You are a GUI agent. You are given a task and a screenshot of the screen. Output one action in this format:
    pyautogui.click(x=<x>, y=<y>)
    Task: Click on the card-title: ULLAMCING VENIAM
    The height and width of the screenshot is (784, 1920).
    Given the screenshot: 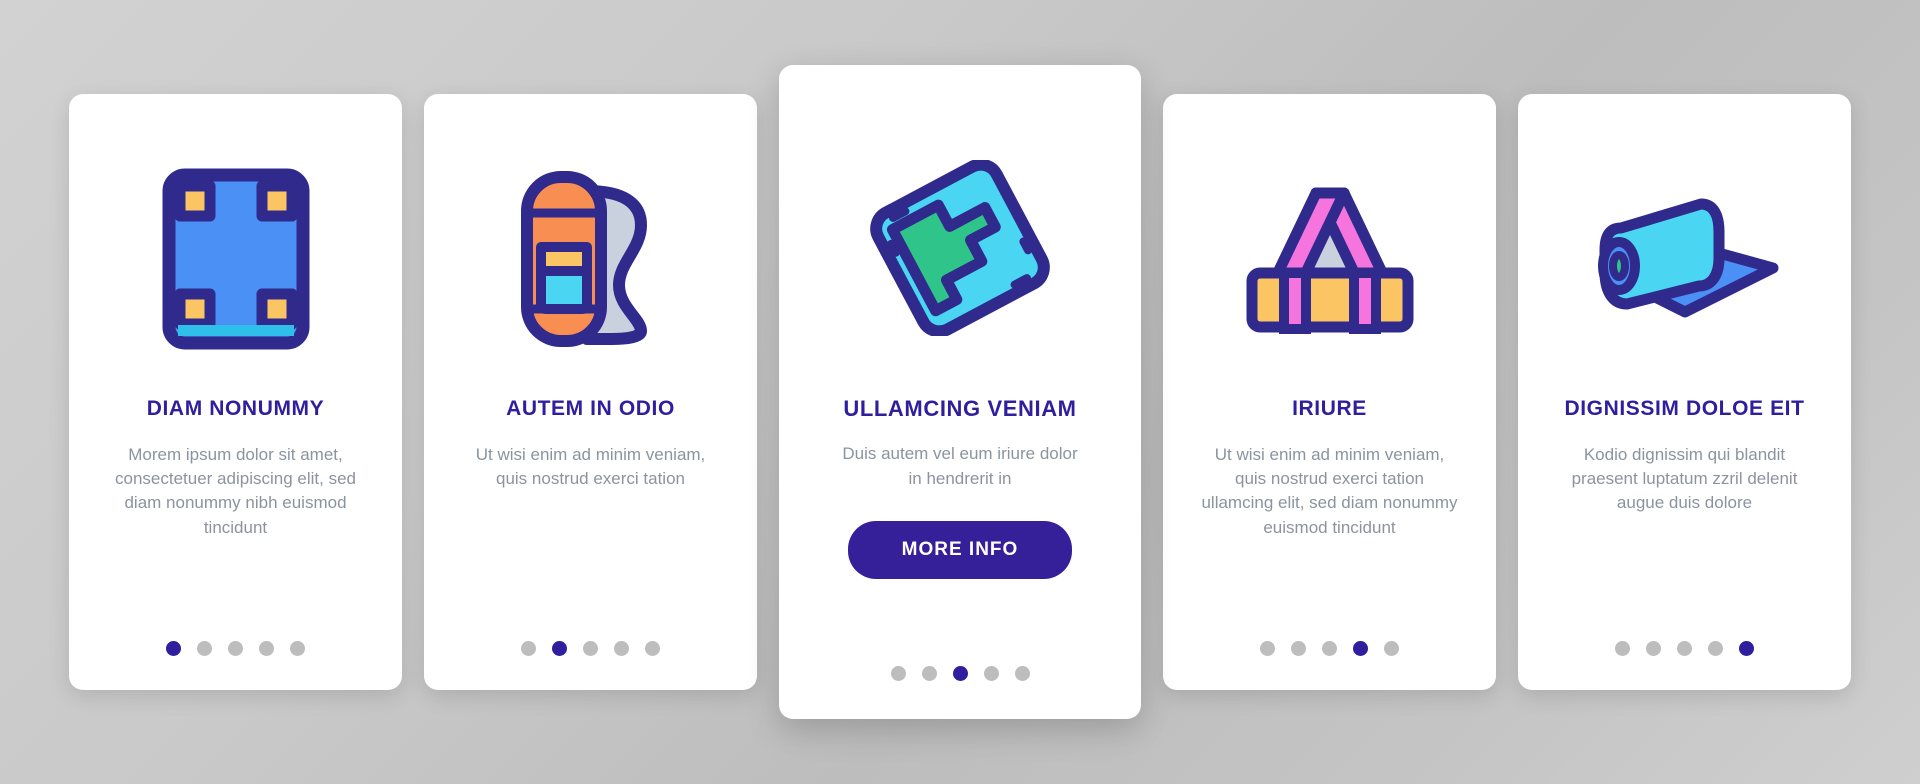 What is the action you would take?
    pyautogui.click(x=960, y=408)
    